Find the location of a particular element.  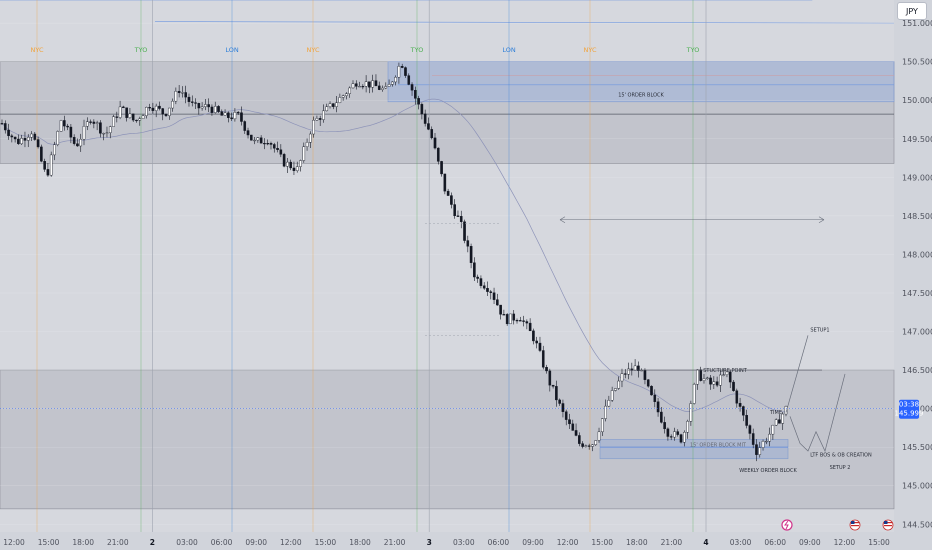

currency-button: JPY is located at coordinates (912, 11).